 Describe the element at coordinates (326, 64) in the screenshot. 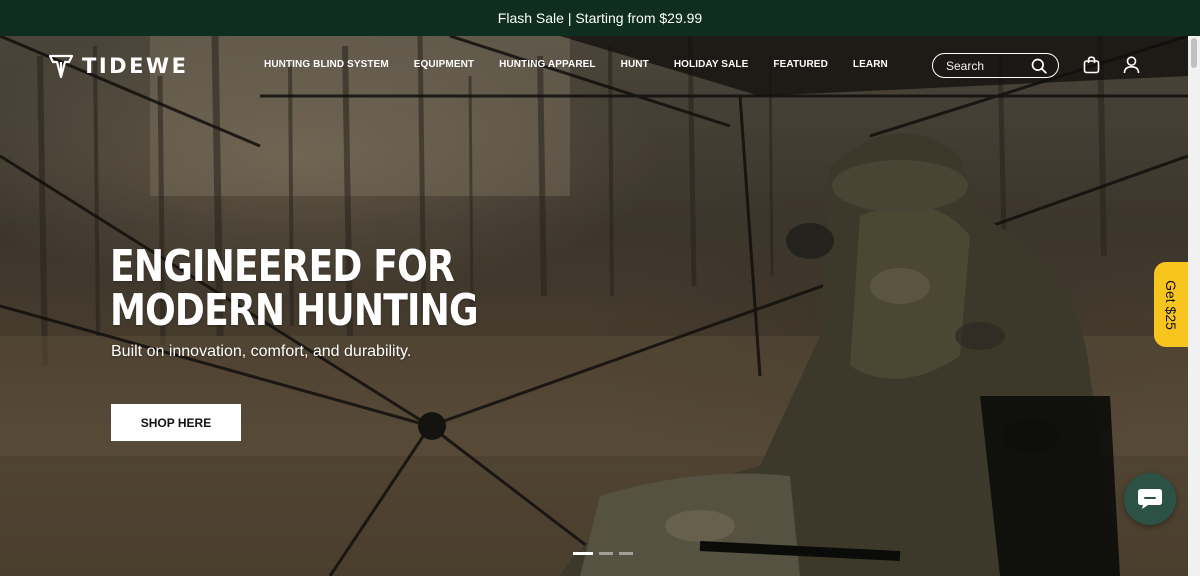

I see `nav-item-hunting-blind-system: HUNTING BLIND SYSTEM` at that location.